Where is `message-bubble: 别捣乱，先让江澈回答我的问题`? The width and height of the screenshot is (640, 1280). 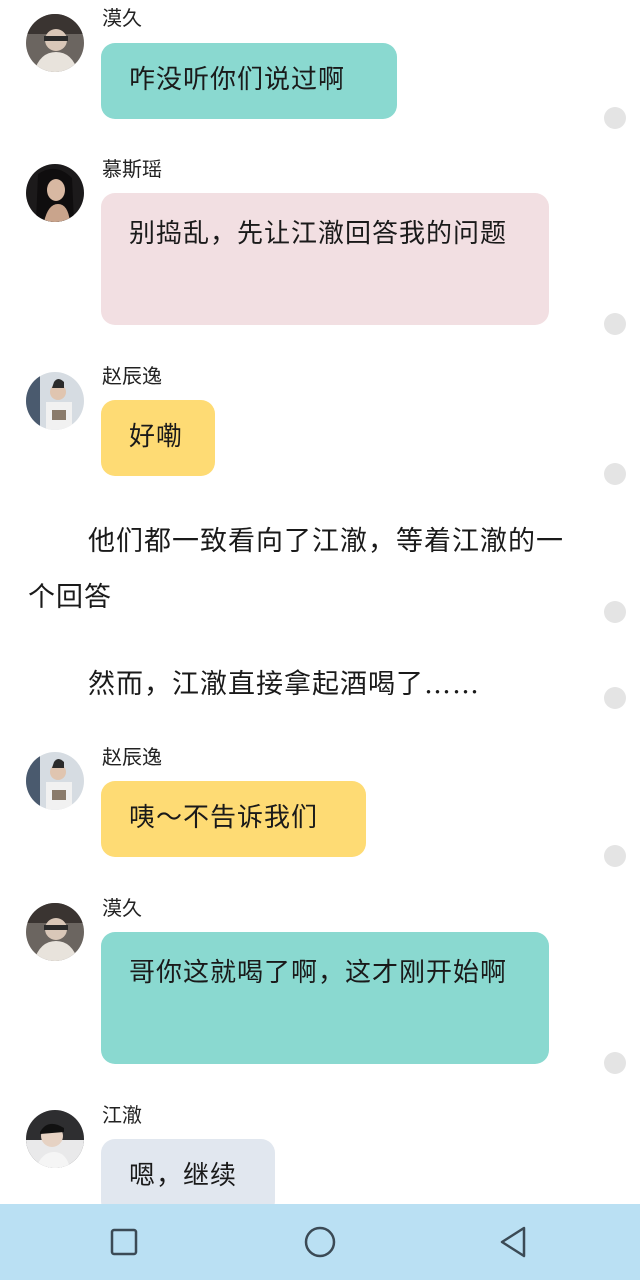
message-bubble: 别捣乱，先让江澈回答我的问题 is located at coordinates (325, 259).